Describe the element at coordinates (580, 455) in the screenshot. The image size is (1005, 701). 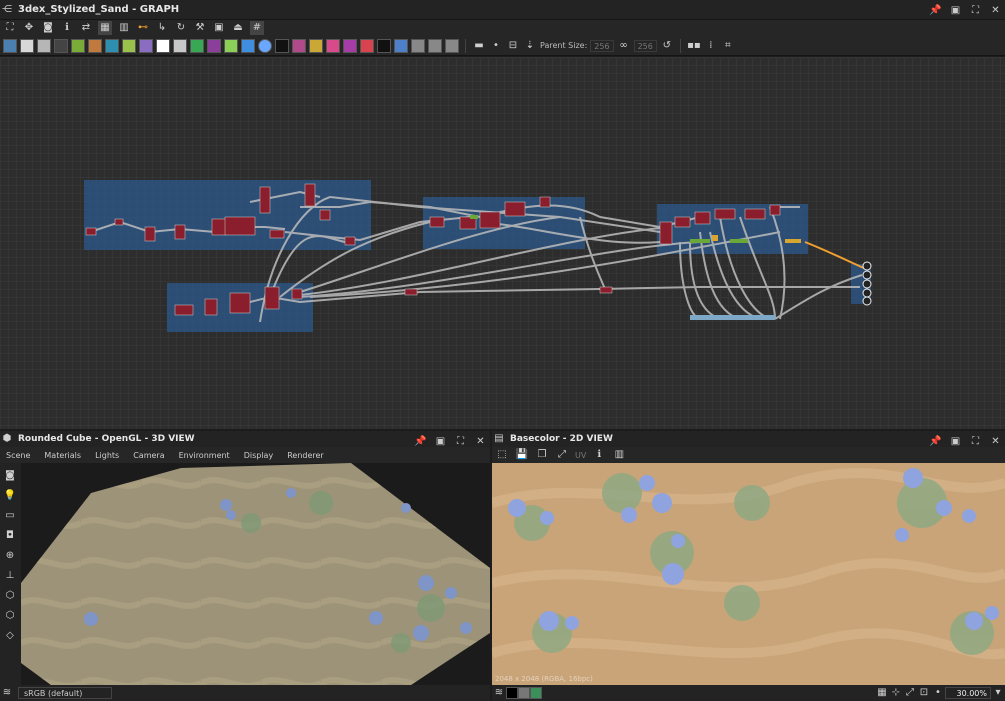
I see `uv-select: UV` at that location.